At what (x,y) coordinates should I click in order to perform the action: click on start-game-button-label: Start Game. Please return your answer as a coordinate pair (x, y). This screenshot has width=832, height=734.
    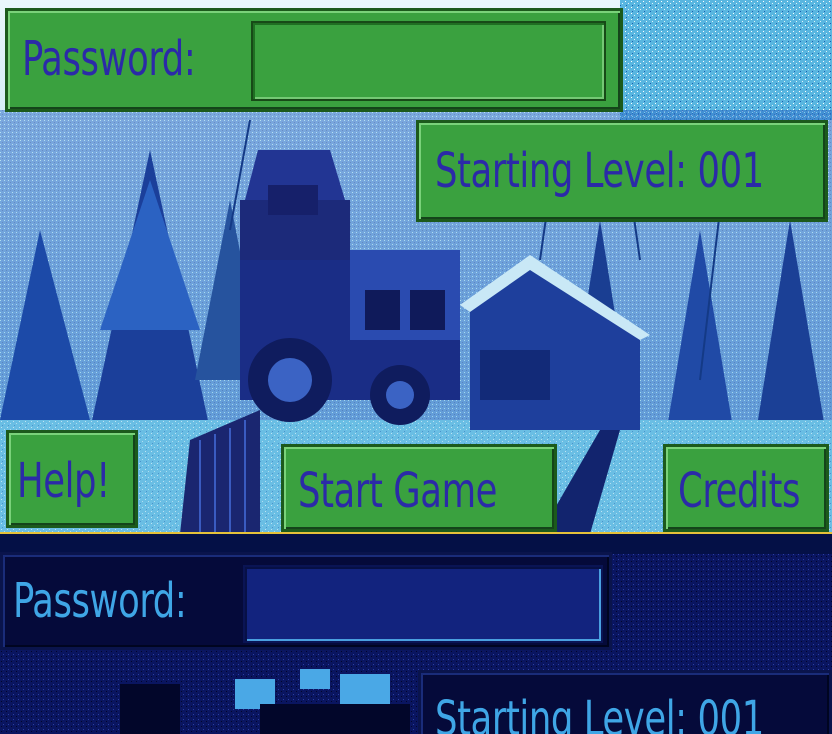
    Looking at the image, I should click on (398, 491).